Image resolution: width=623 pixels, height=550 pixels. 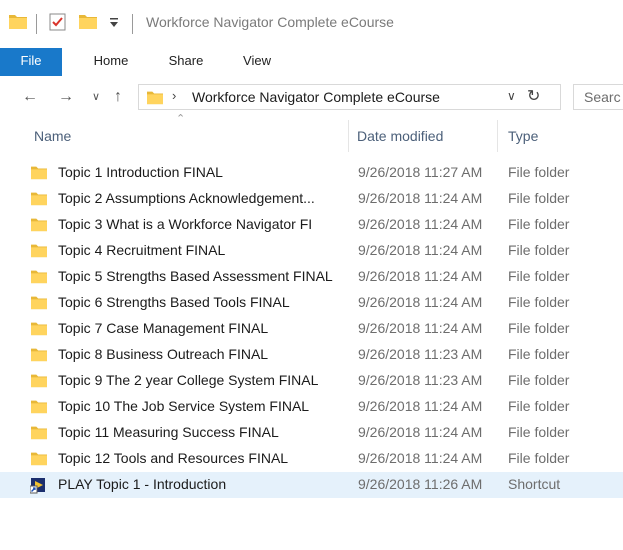 I want to click on file-type: Shortcut, so click(x=534, y=484).